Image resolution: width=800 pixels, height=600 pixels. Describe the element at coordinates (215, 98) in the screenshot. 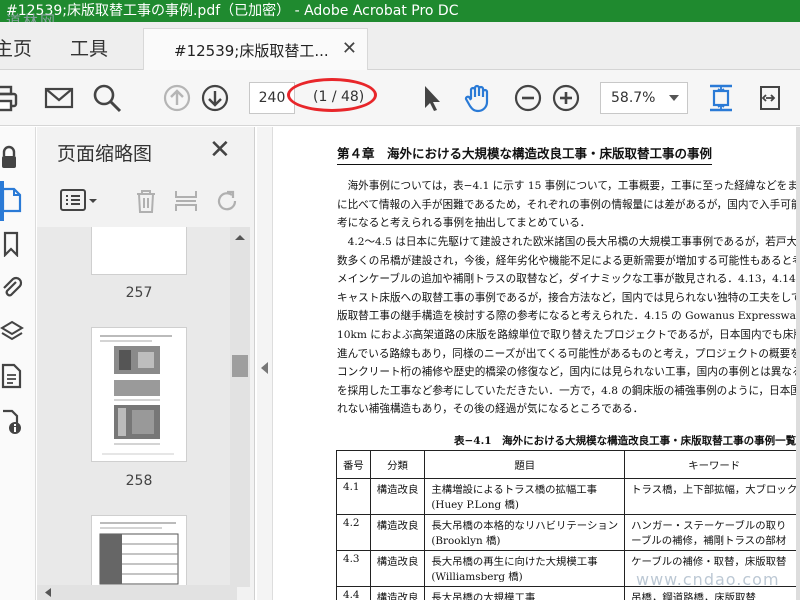

I see `next-page-icon` at that location.